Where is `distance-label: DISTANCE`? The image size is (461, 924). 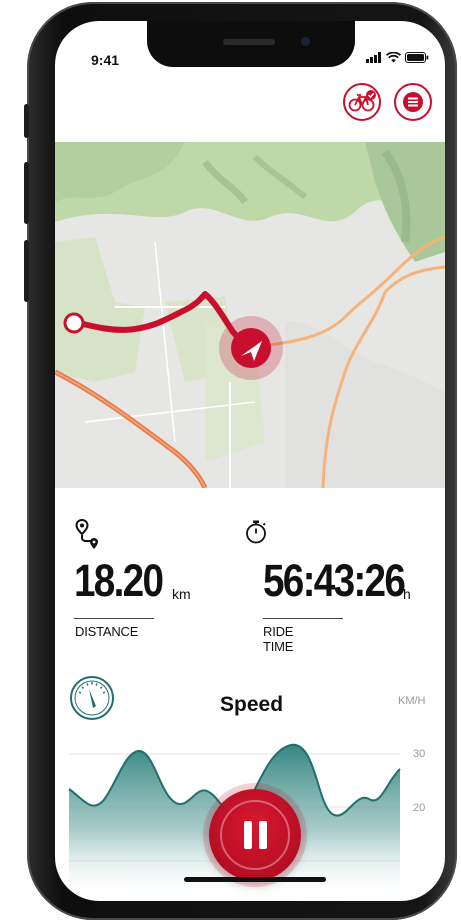 distance-label: DISTANCE is located at coordinates (107, 631).